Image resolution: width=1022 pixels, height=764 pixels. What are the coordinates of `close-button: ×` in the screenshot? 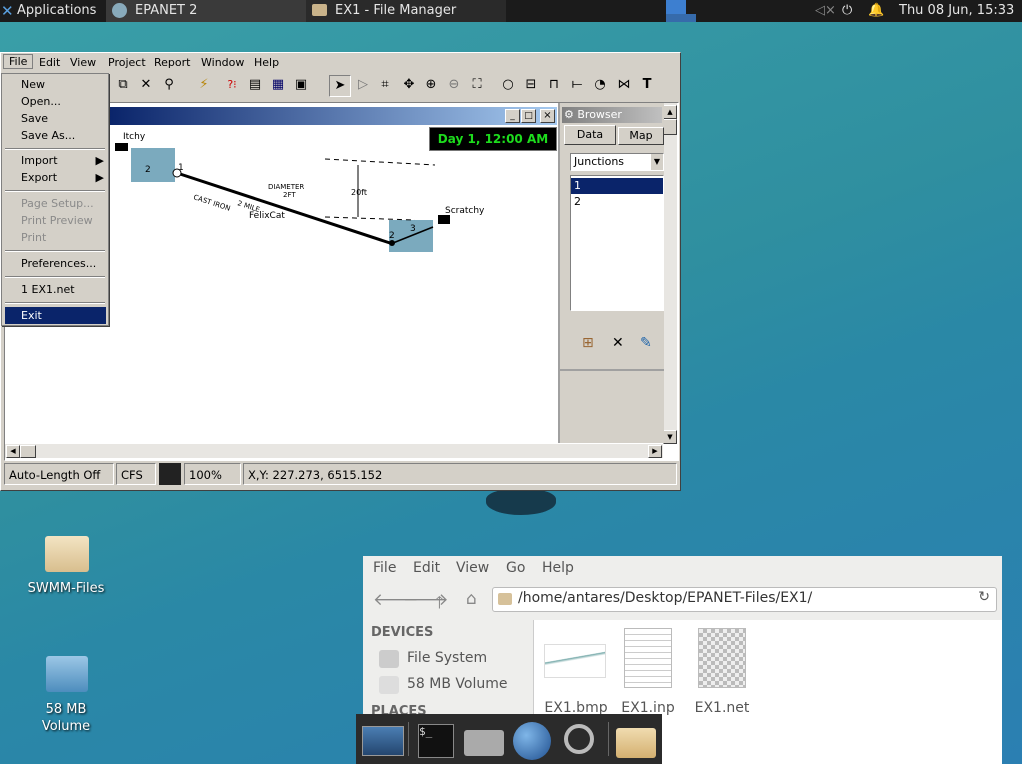 It's located at (547, 116).